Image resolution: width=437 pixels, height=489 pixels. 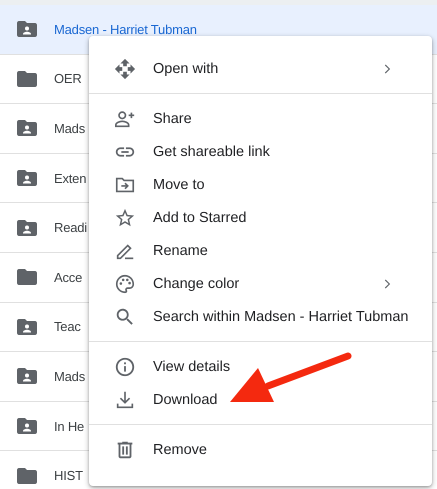 What do you see at coordinates (260, 151) in the screenshot?
I see `menu-item: Get shareable link` at bounding box center [260, 151].